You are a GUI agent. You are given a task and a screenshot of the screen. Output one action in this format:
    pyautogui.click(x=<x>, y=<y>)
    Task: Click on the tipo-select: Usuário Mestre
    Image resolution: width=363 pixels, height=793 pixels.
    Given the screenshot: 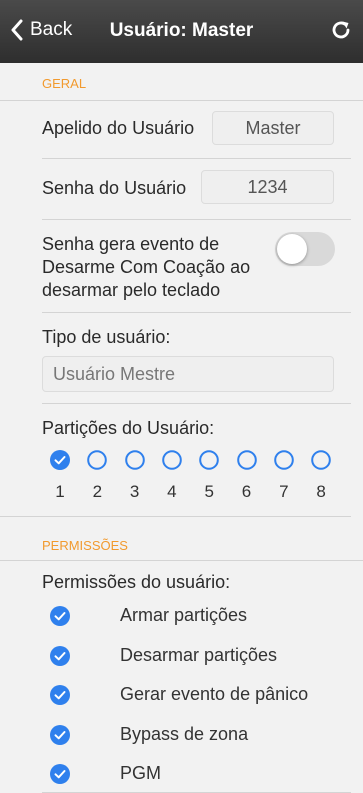 What is the action you would take?
    pyautogui.click(x=188, y=374)
    